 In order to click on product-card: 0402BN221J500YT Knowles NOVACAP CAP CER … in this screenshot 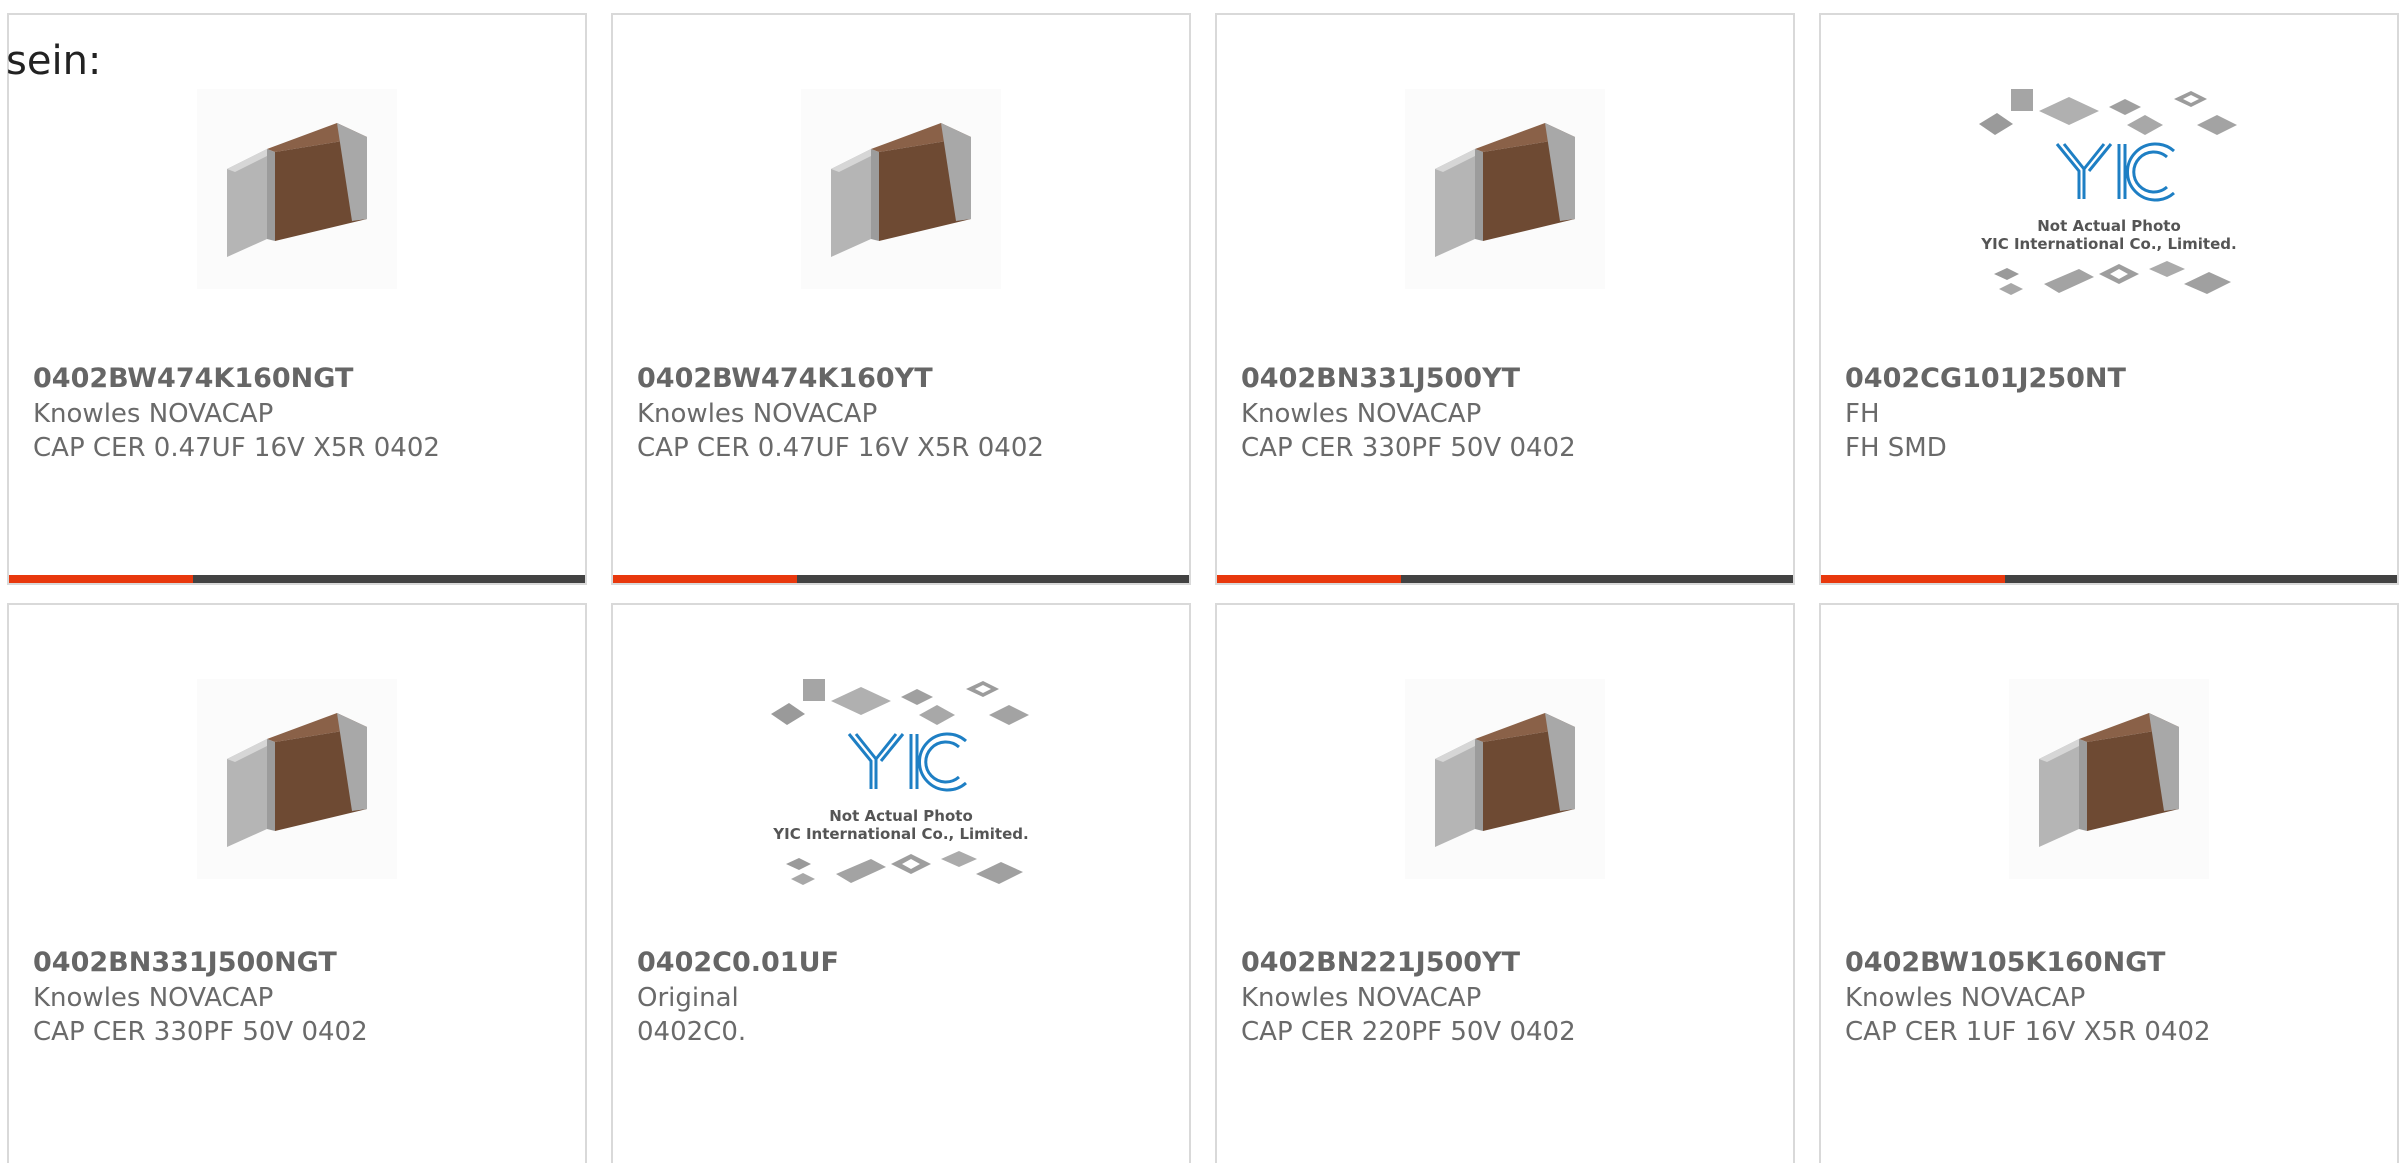, I will do `click(1505, 883)`.